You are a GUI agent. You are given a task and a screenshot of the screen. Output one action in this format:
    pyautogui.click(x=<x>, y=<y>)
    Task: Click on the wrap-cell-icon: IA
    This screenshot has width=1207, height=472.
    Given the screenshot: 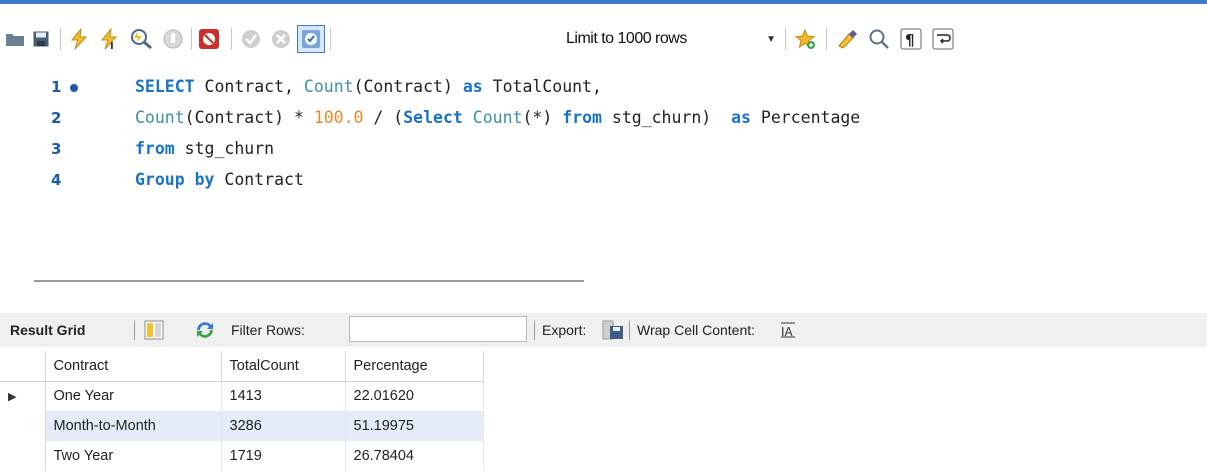 What is the action you would take?
    pyautogui.click(x=788, y=330)
    